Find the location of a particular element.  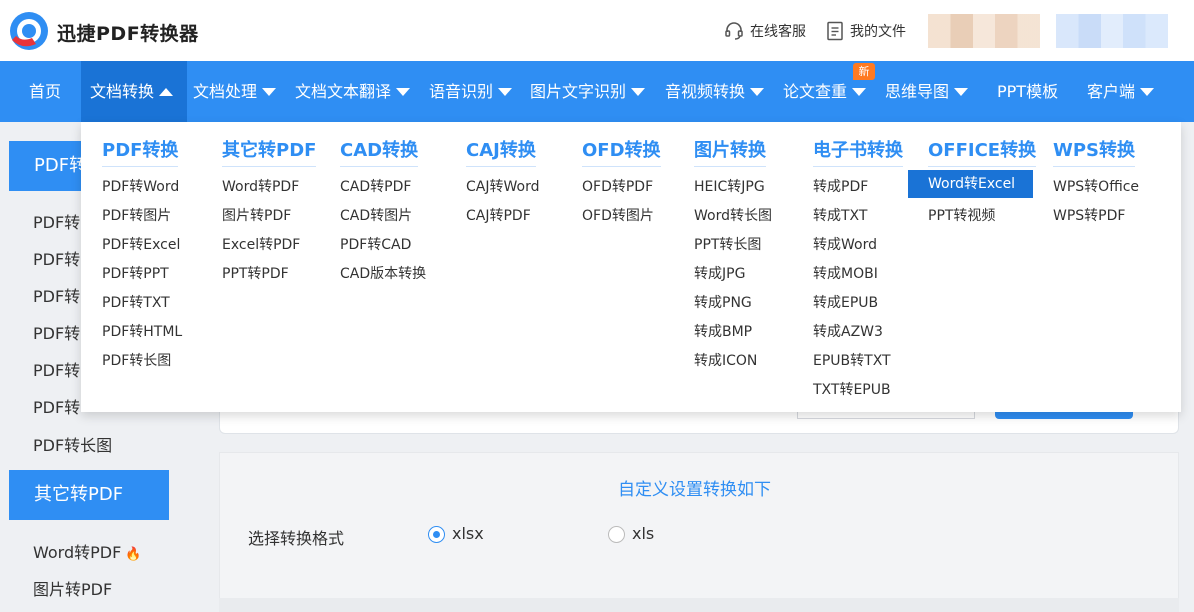

nav-translate: 文档文本翻译 is located at coordinates (353, 91).